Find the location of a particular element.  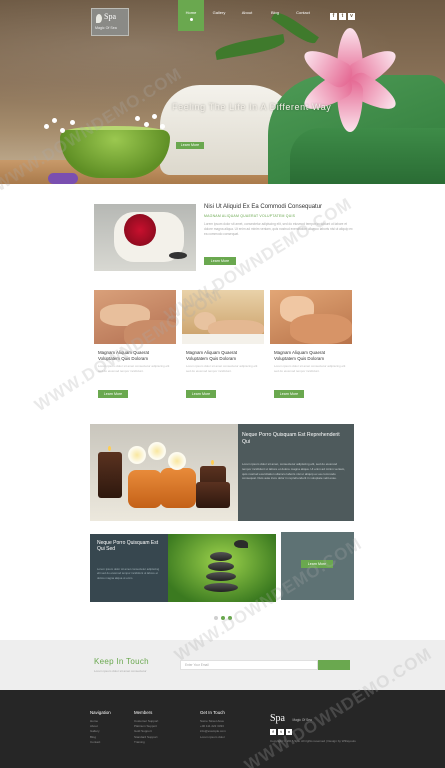

nav-item-about: About is located at coordinates (247, 15).